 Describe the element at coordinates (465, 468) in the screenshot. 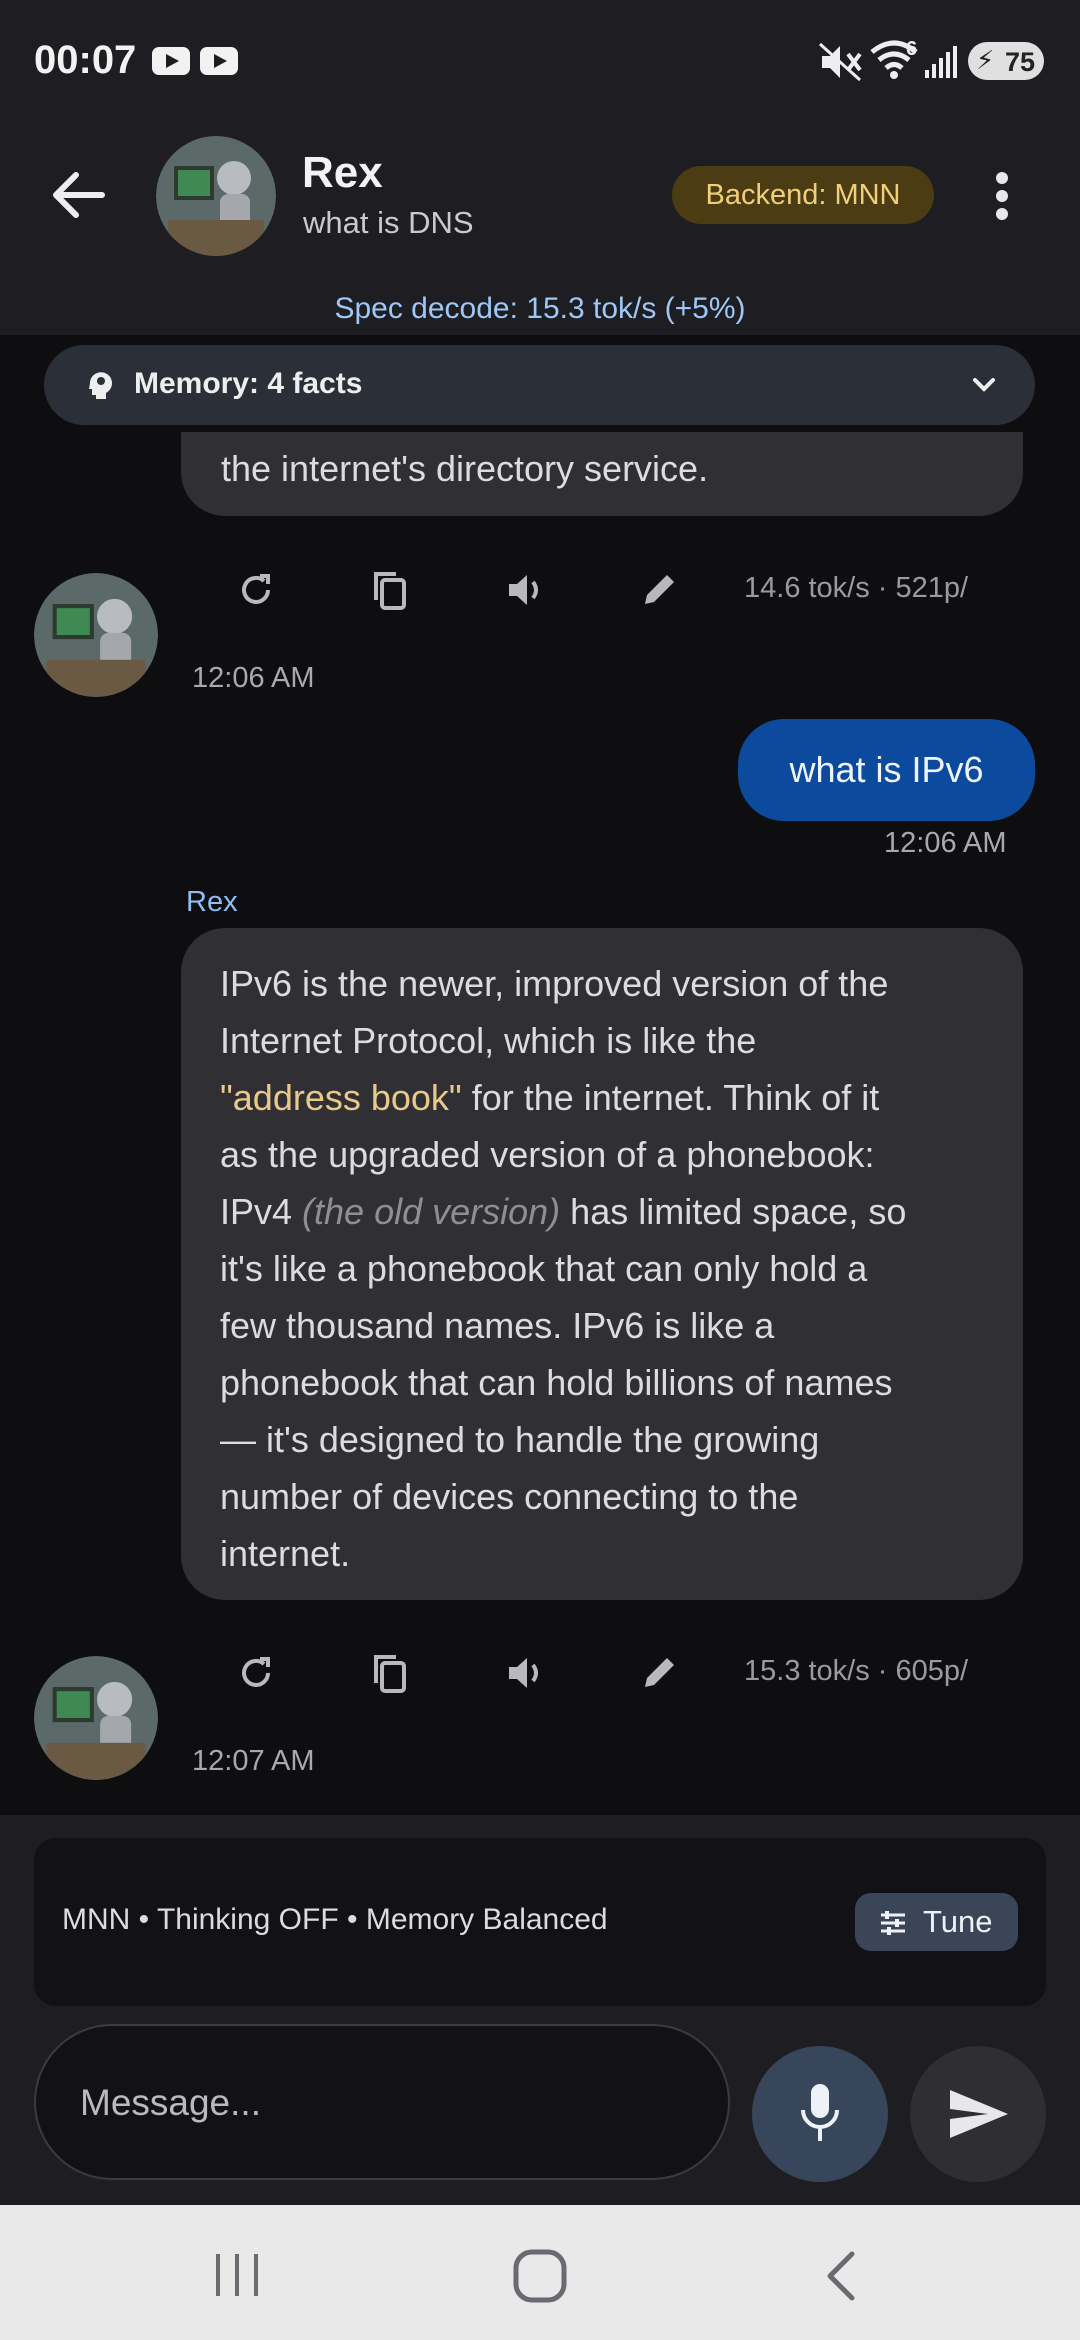

I see `message-text: the internet's directory service.` at that location.